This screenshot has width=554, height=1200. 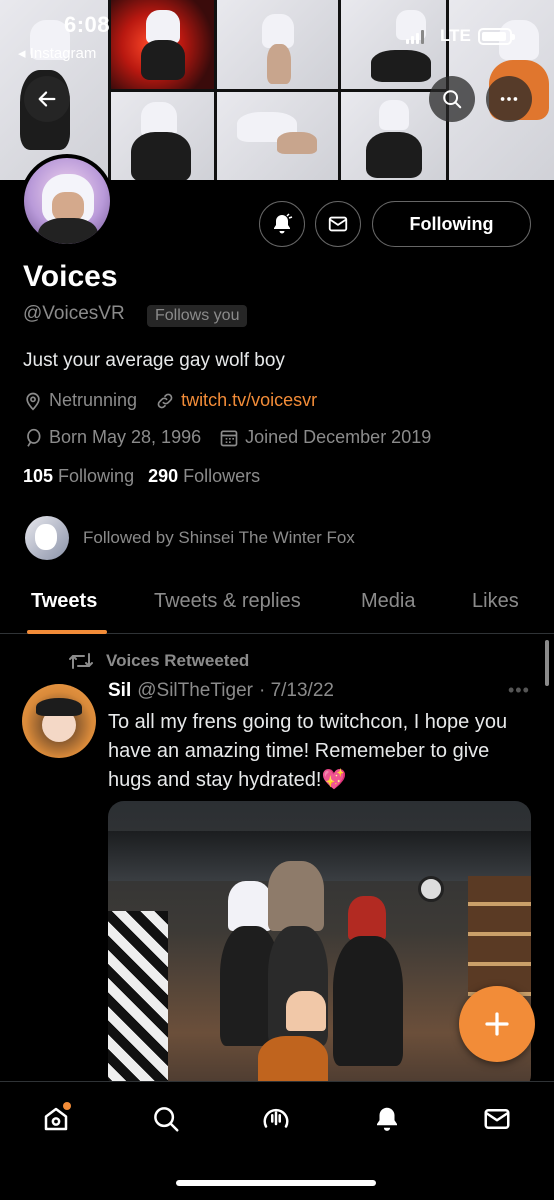 I want to click on tweet-more-button: •••, so click(x=519, y=690).